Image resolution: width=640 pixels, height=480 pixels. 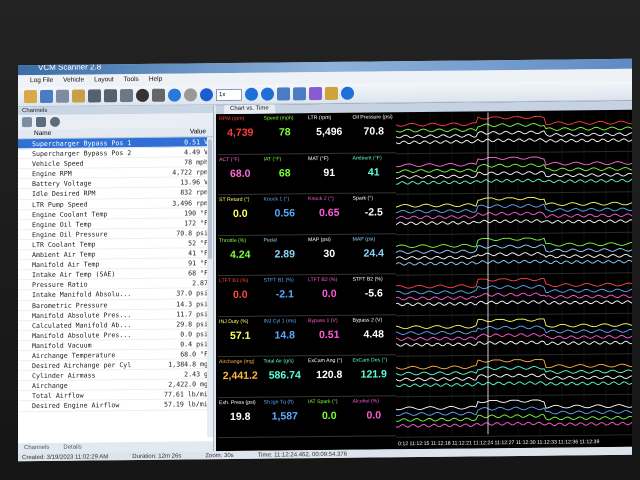 I want to click on info-icon, so click(x=347, y=93).